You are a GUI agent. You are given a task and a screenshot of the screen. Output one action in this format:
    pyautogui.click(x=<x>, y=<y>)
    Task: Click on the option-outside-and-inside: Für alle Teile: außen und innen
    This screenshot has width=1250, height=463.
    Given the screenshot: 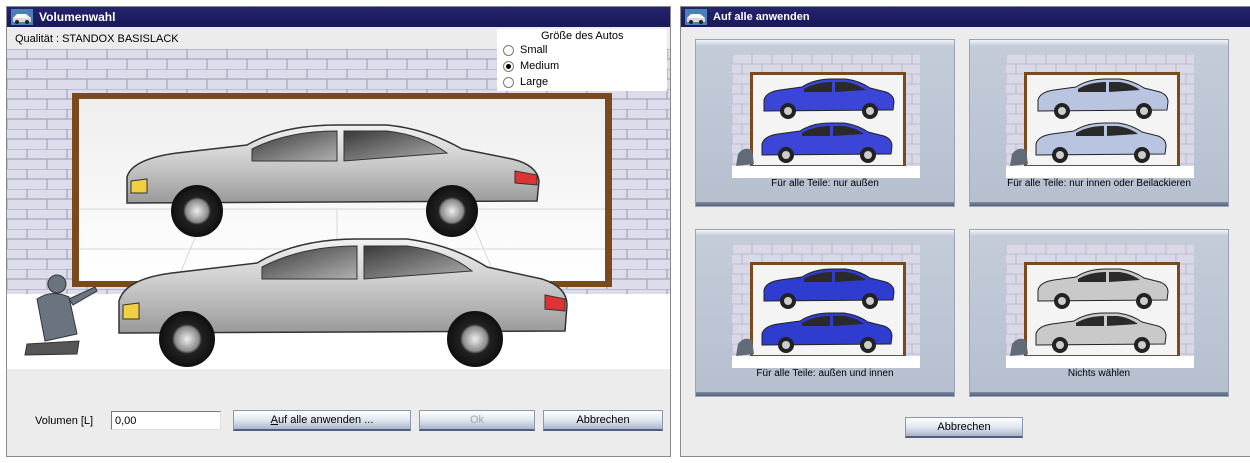 What is the action you would take?
    pyautogui.click(x=825, y=313)
    